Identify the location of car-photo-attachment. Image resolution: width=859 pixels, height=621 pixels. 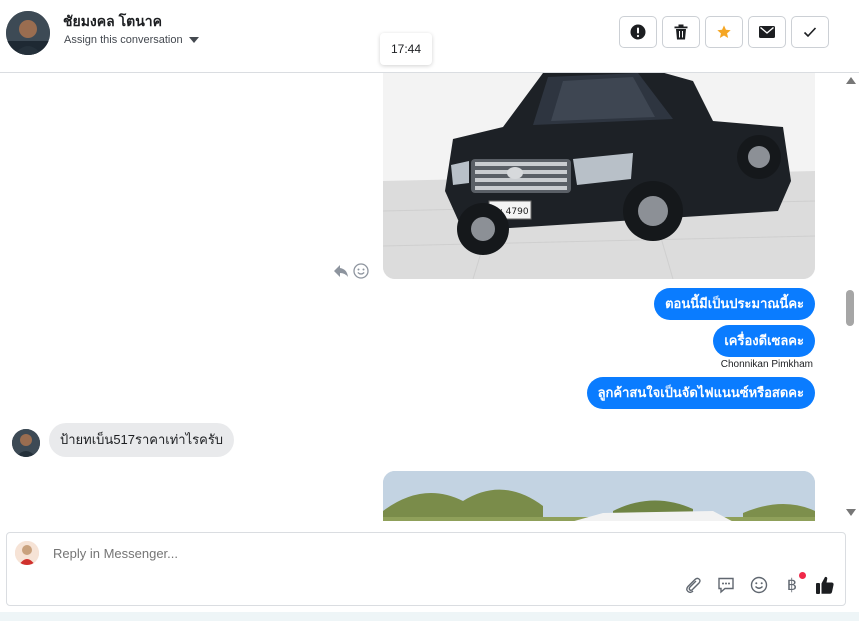
(599, 496).